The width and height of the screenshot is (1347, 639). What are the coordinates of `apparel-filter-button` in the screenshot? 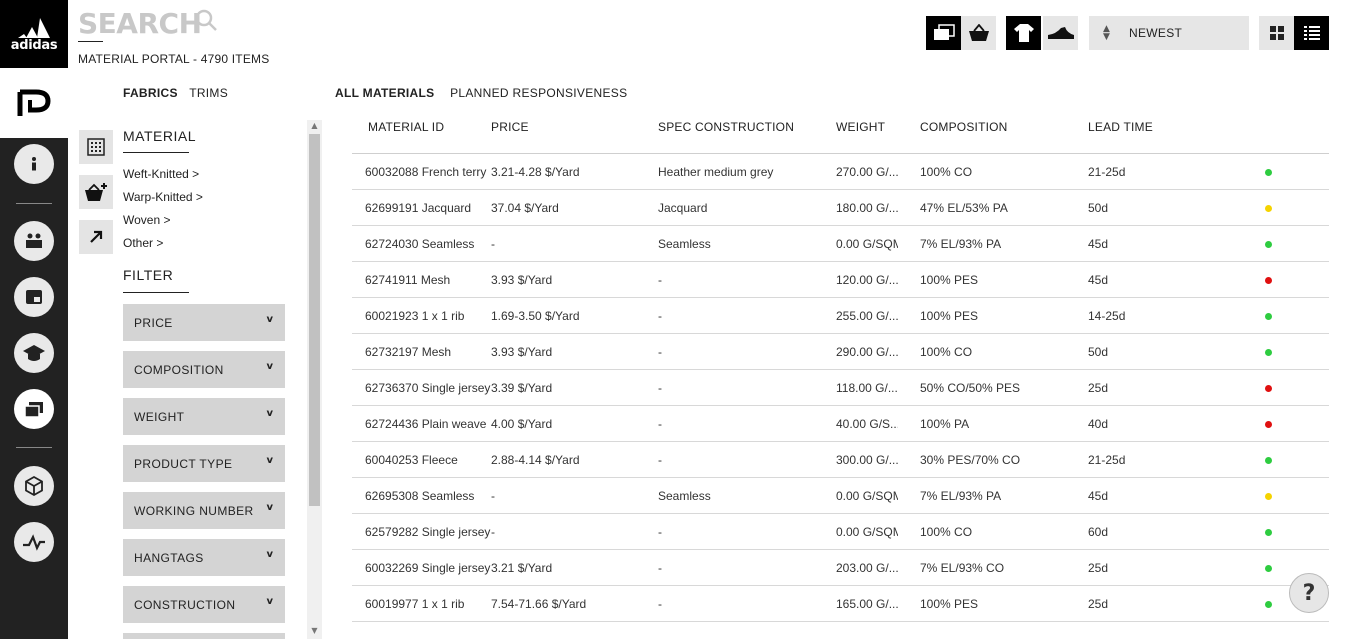 It's located at (1023, 33).